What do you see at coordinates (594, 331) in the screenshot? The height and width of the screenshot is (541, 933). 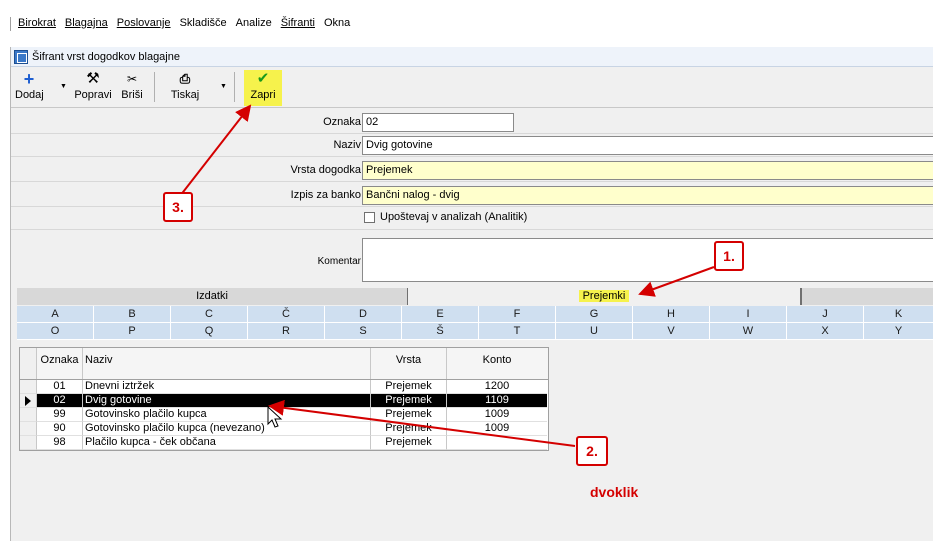 I see `letter-button: U` at bounding box center [594, 331].